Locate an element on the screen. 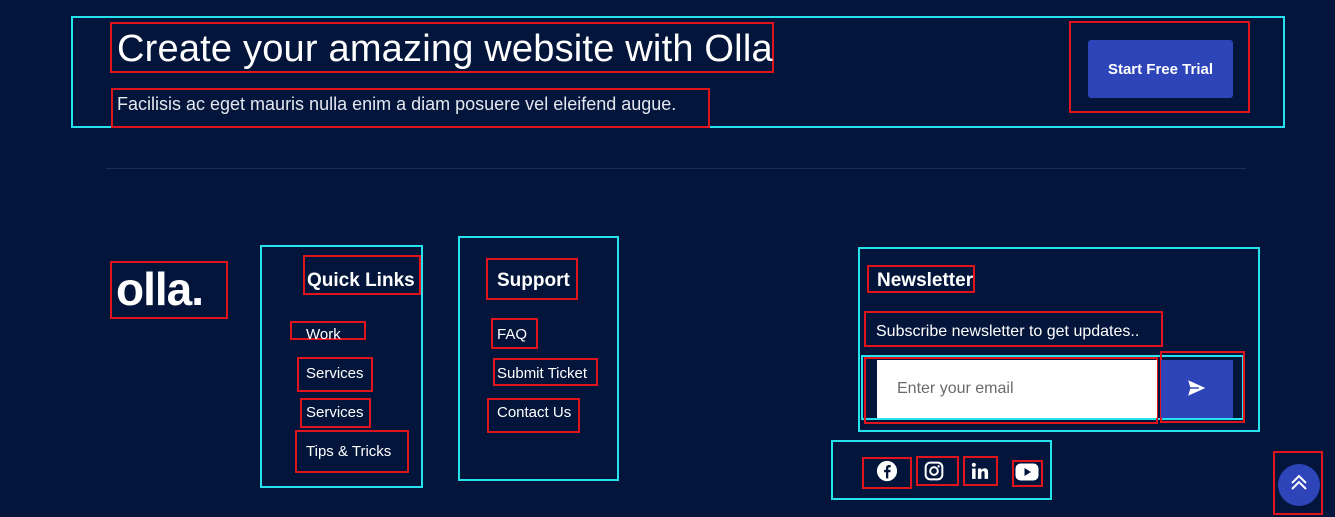 Image resolution: width=1335 pixels, height=517 pixels. instagram-icon is located at coordinates (934, 473).